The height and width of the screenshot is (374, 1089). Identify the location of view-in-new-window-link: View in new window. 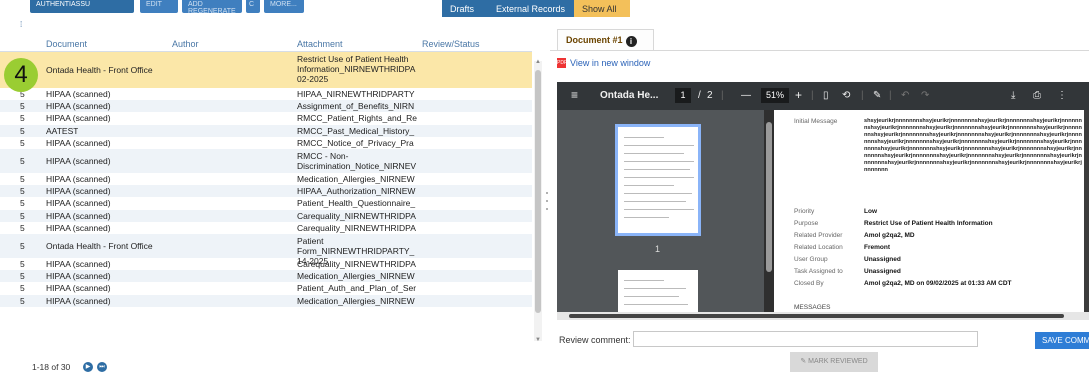
(610, 63).